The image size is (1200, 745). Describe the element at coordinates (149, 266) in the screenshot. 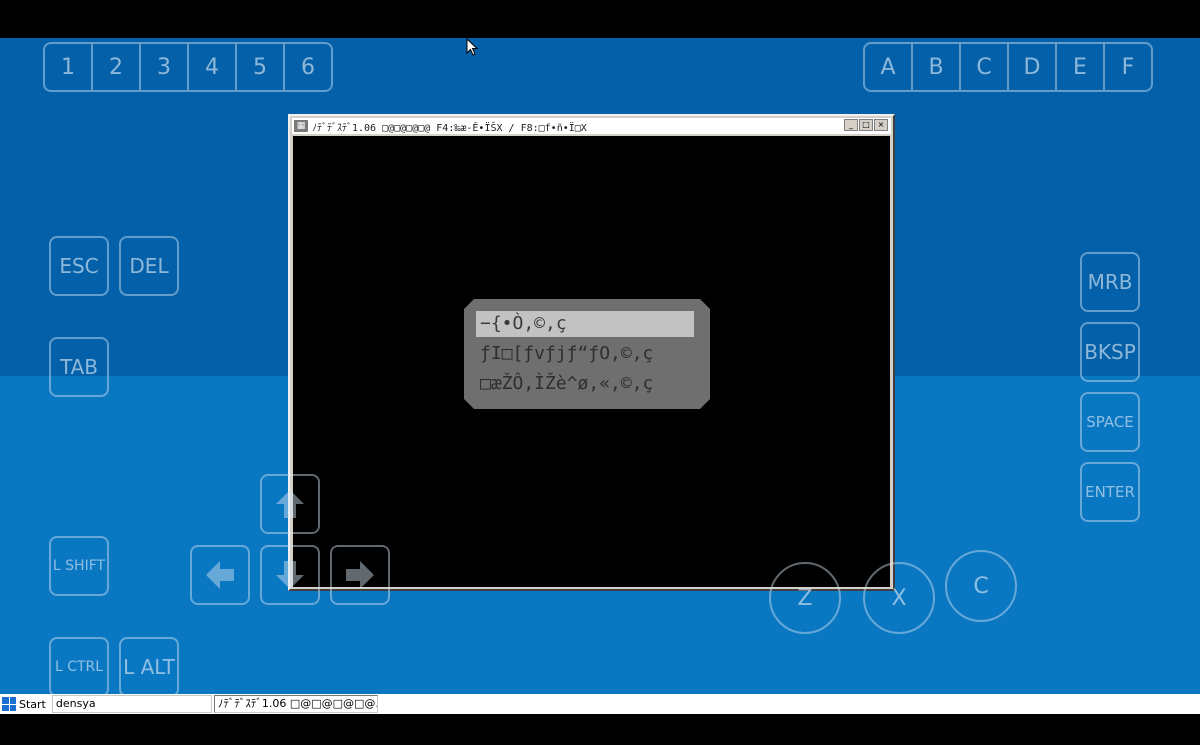

I see `del-button: DEL` at that location.